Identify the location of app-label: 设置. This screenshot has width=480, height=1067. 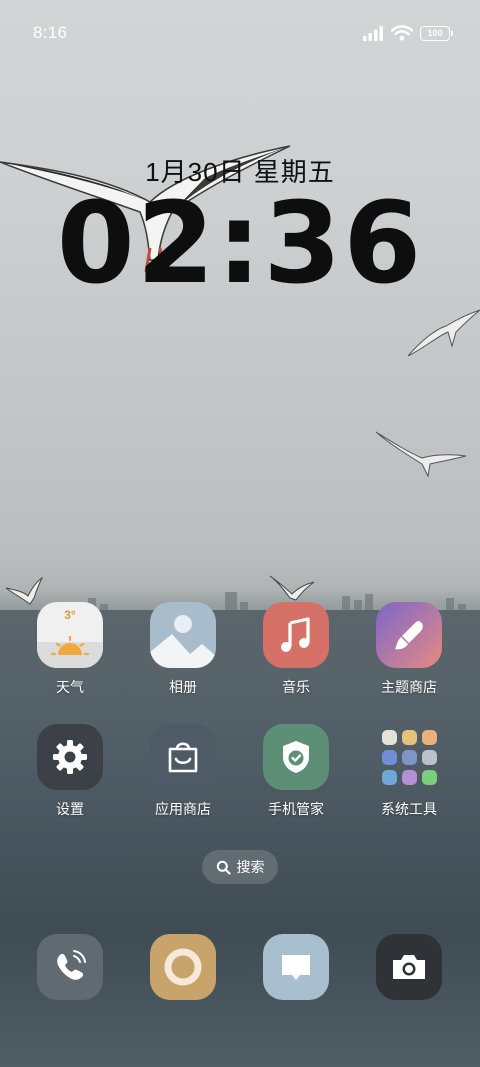
(70, 809).